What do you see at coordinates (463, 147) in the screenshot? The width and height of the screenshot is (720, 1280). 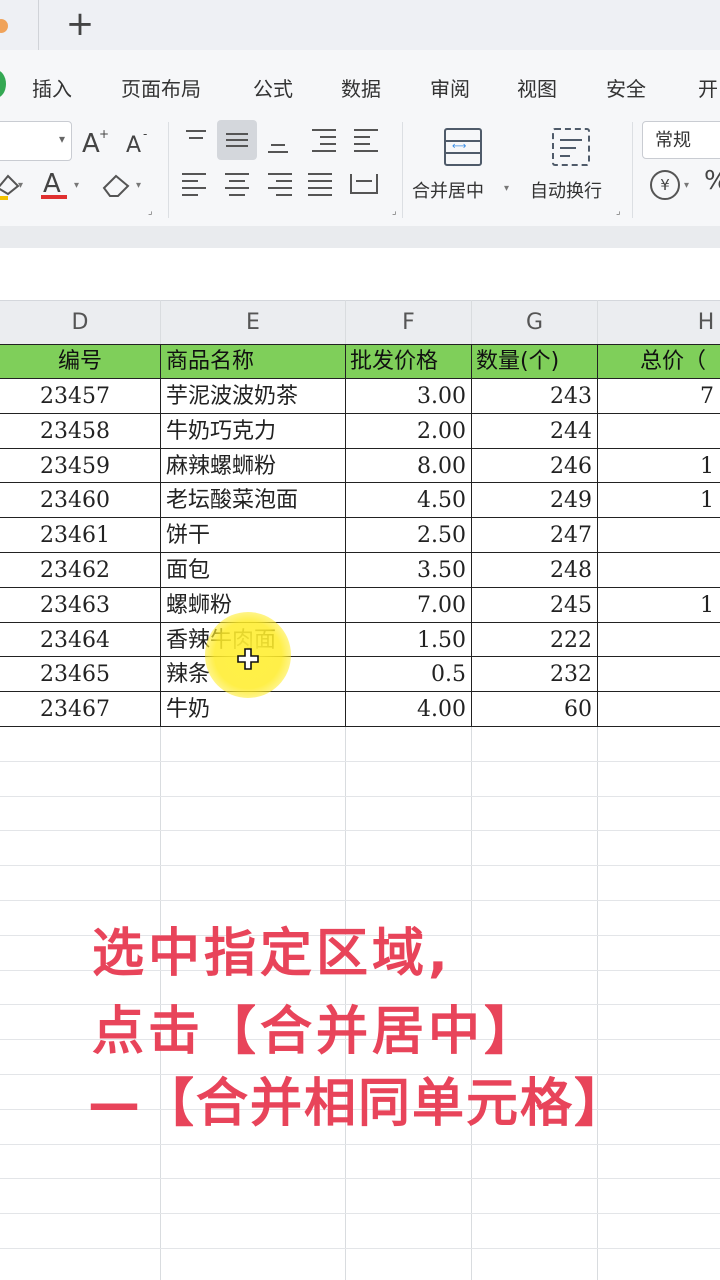 I see `merge-center-icon: ⟷` at bounding box center [463, 147].